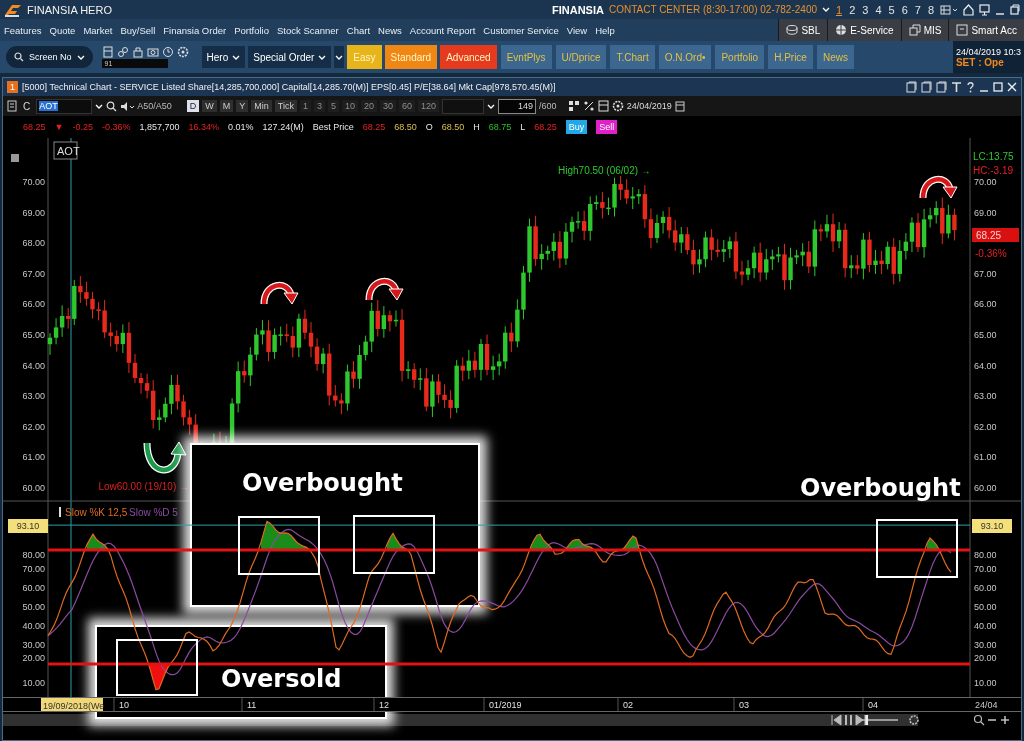 The image size is (1024, 741). I want to click on restore-icon, so click(1015, 9).